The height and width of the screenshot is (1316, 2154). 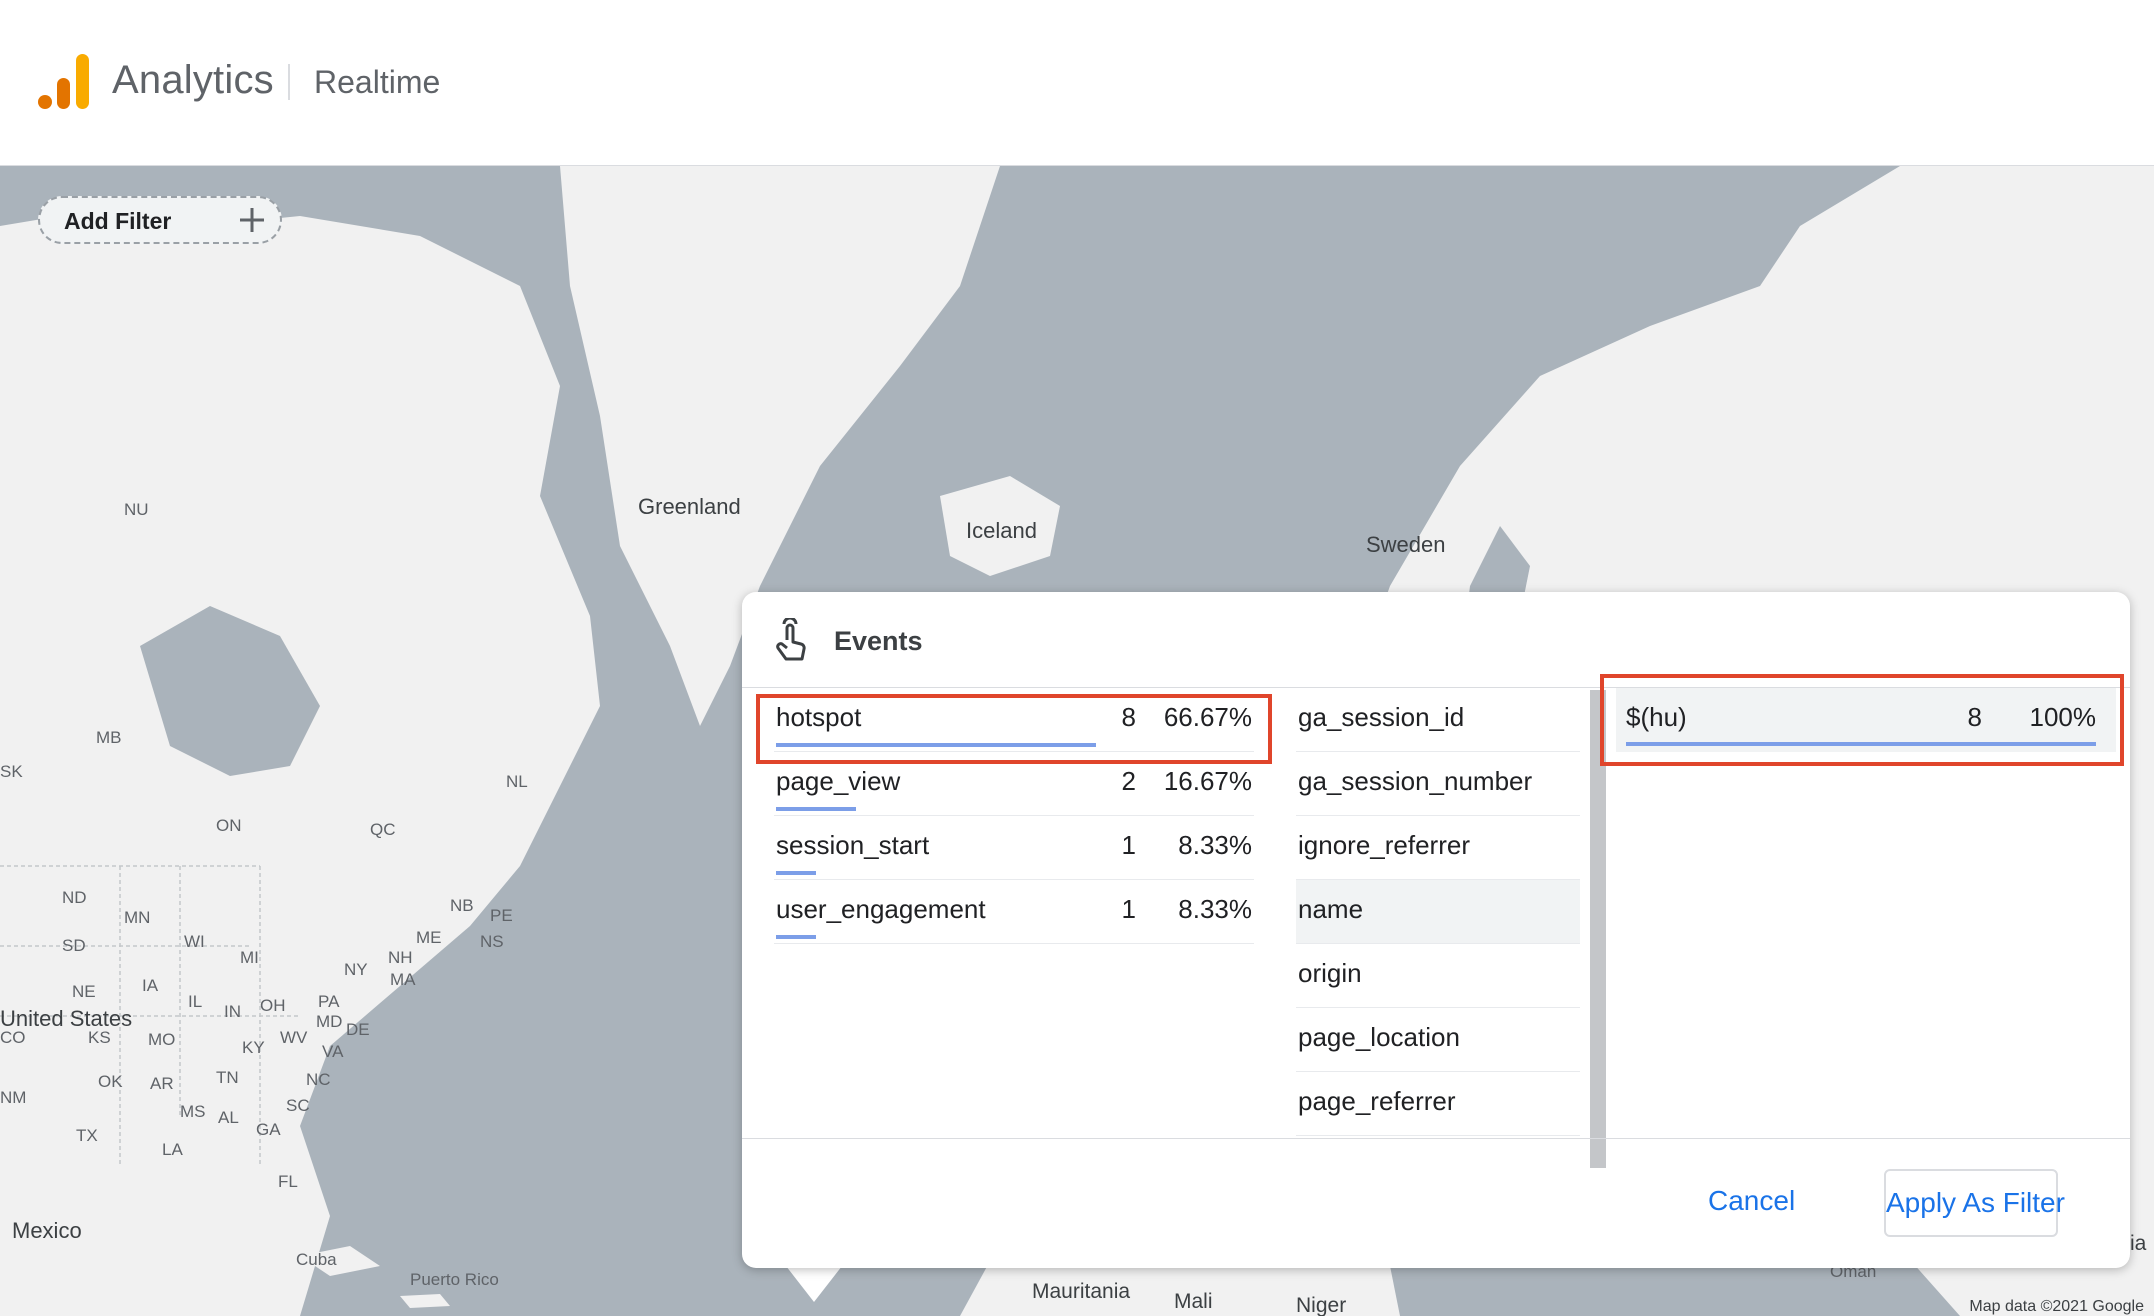 What do you see at coordinates (383, 829) in the screenshot?
I see `map-label-qc: QC` at bounding box center [383, 829].